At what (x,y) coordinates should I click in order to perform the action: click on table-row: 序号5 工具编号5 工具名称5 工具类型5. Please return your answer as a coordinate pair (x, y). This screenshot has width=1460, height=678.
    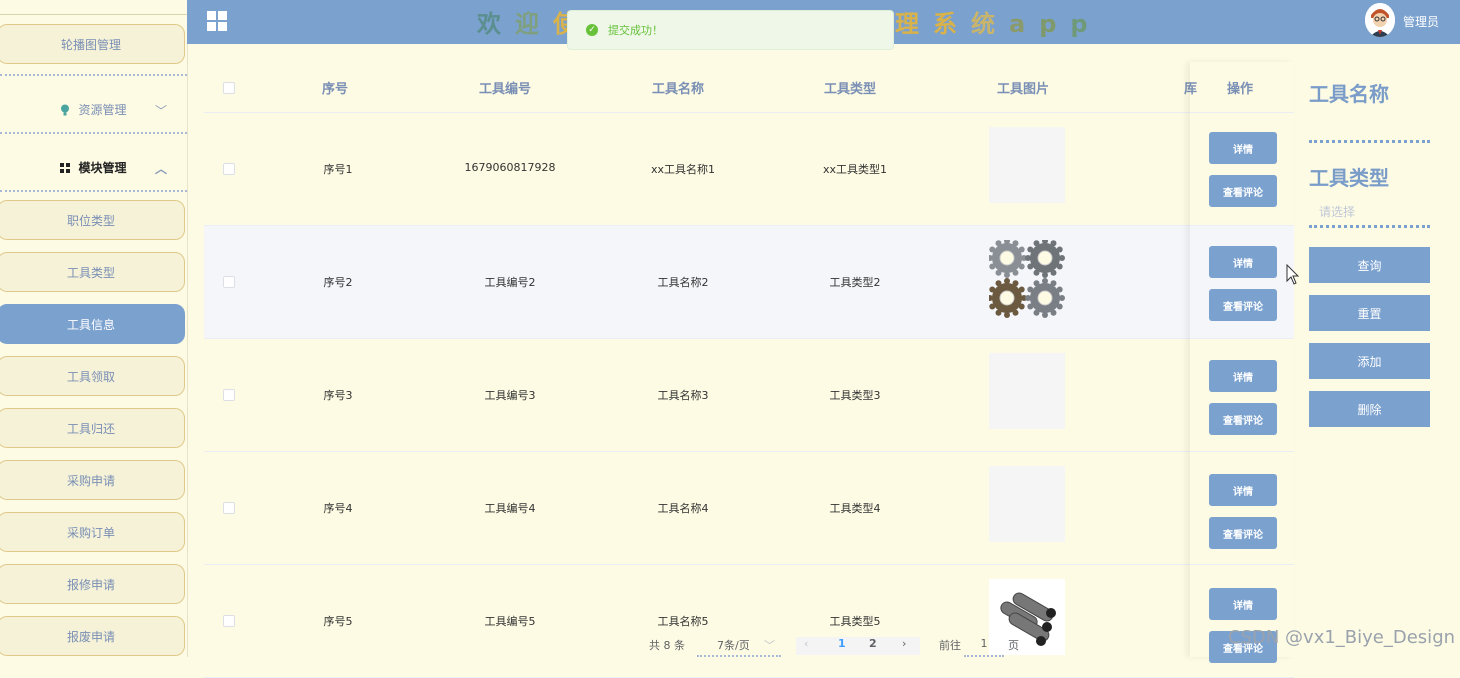
    Looking at the image, I should click on (749, 621).